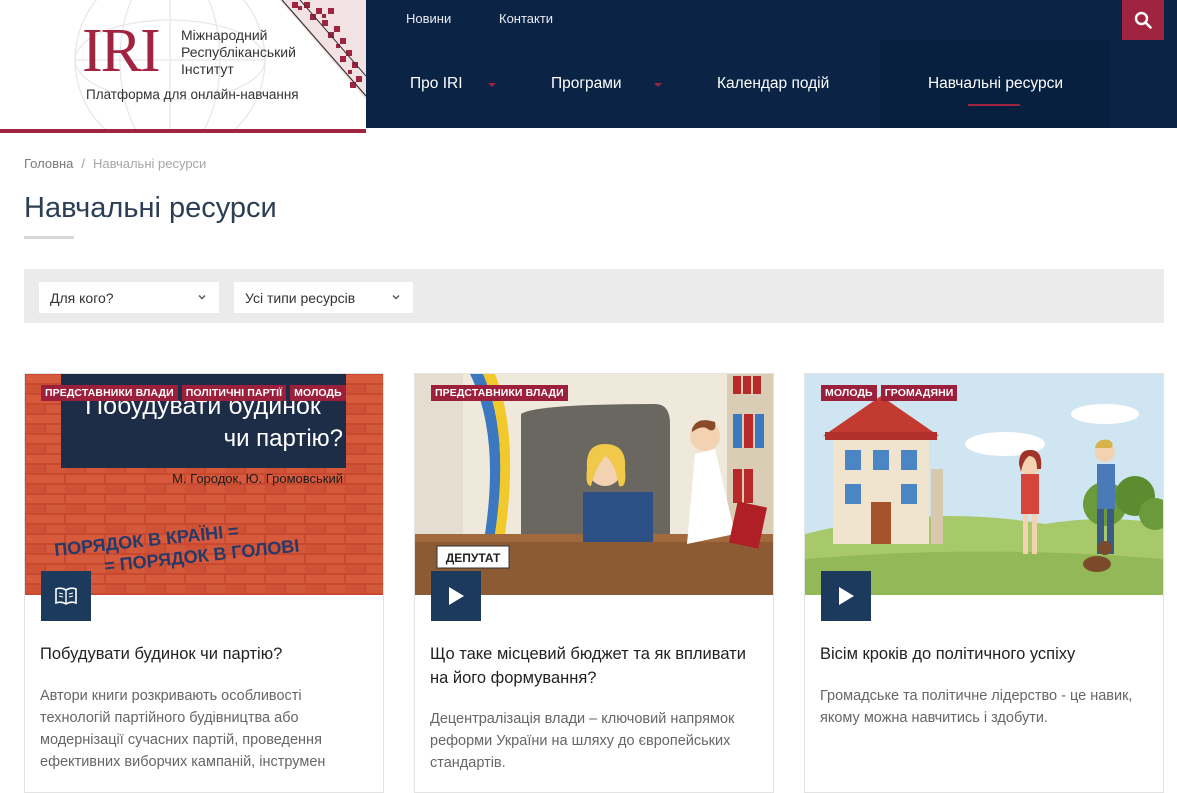  I want to click on book-icon, so click(66, 596).